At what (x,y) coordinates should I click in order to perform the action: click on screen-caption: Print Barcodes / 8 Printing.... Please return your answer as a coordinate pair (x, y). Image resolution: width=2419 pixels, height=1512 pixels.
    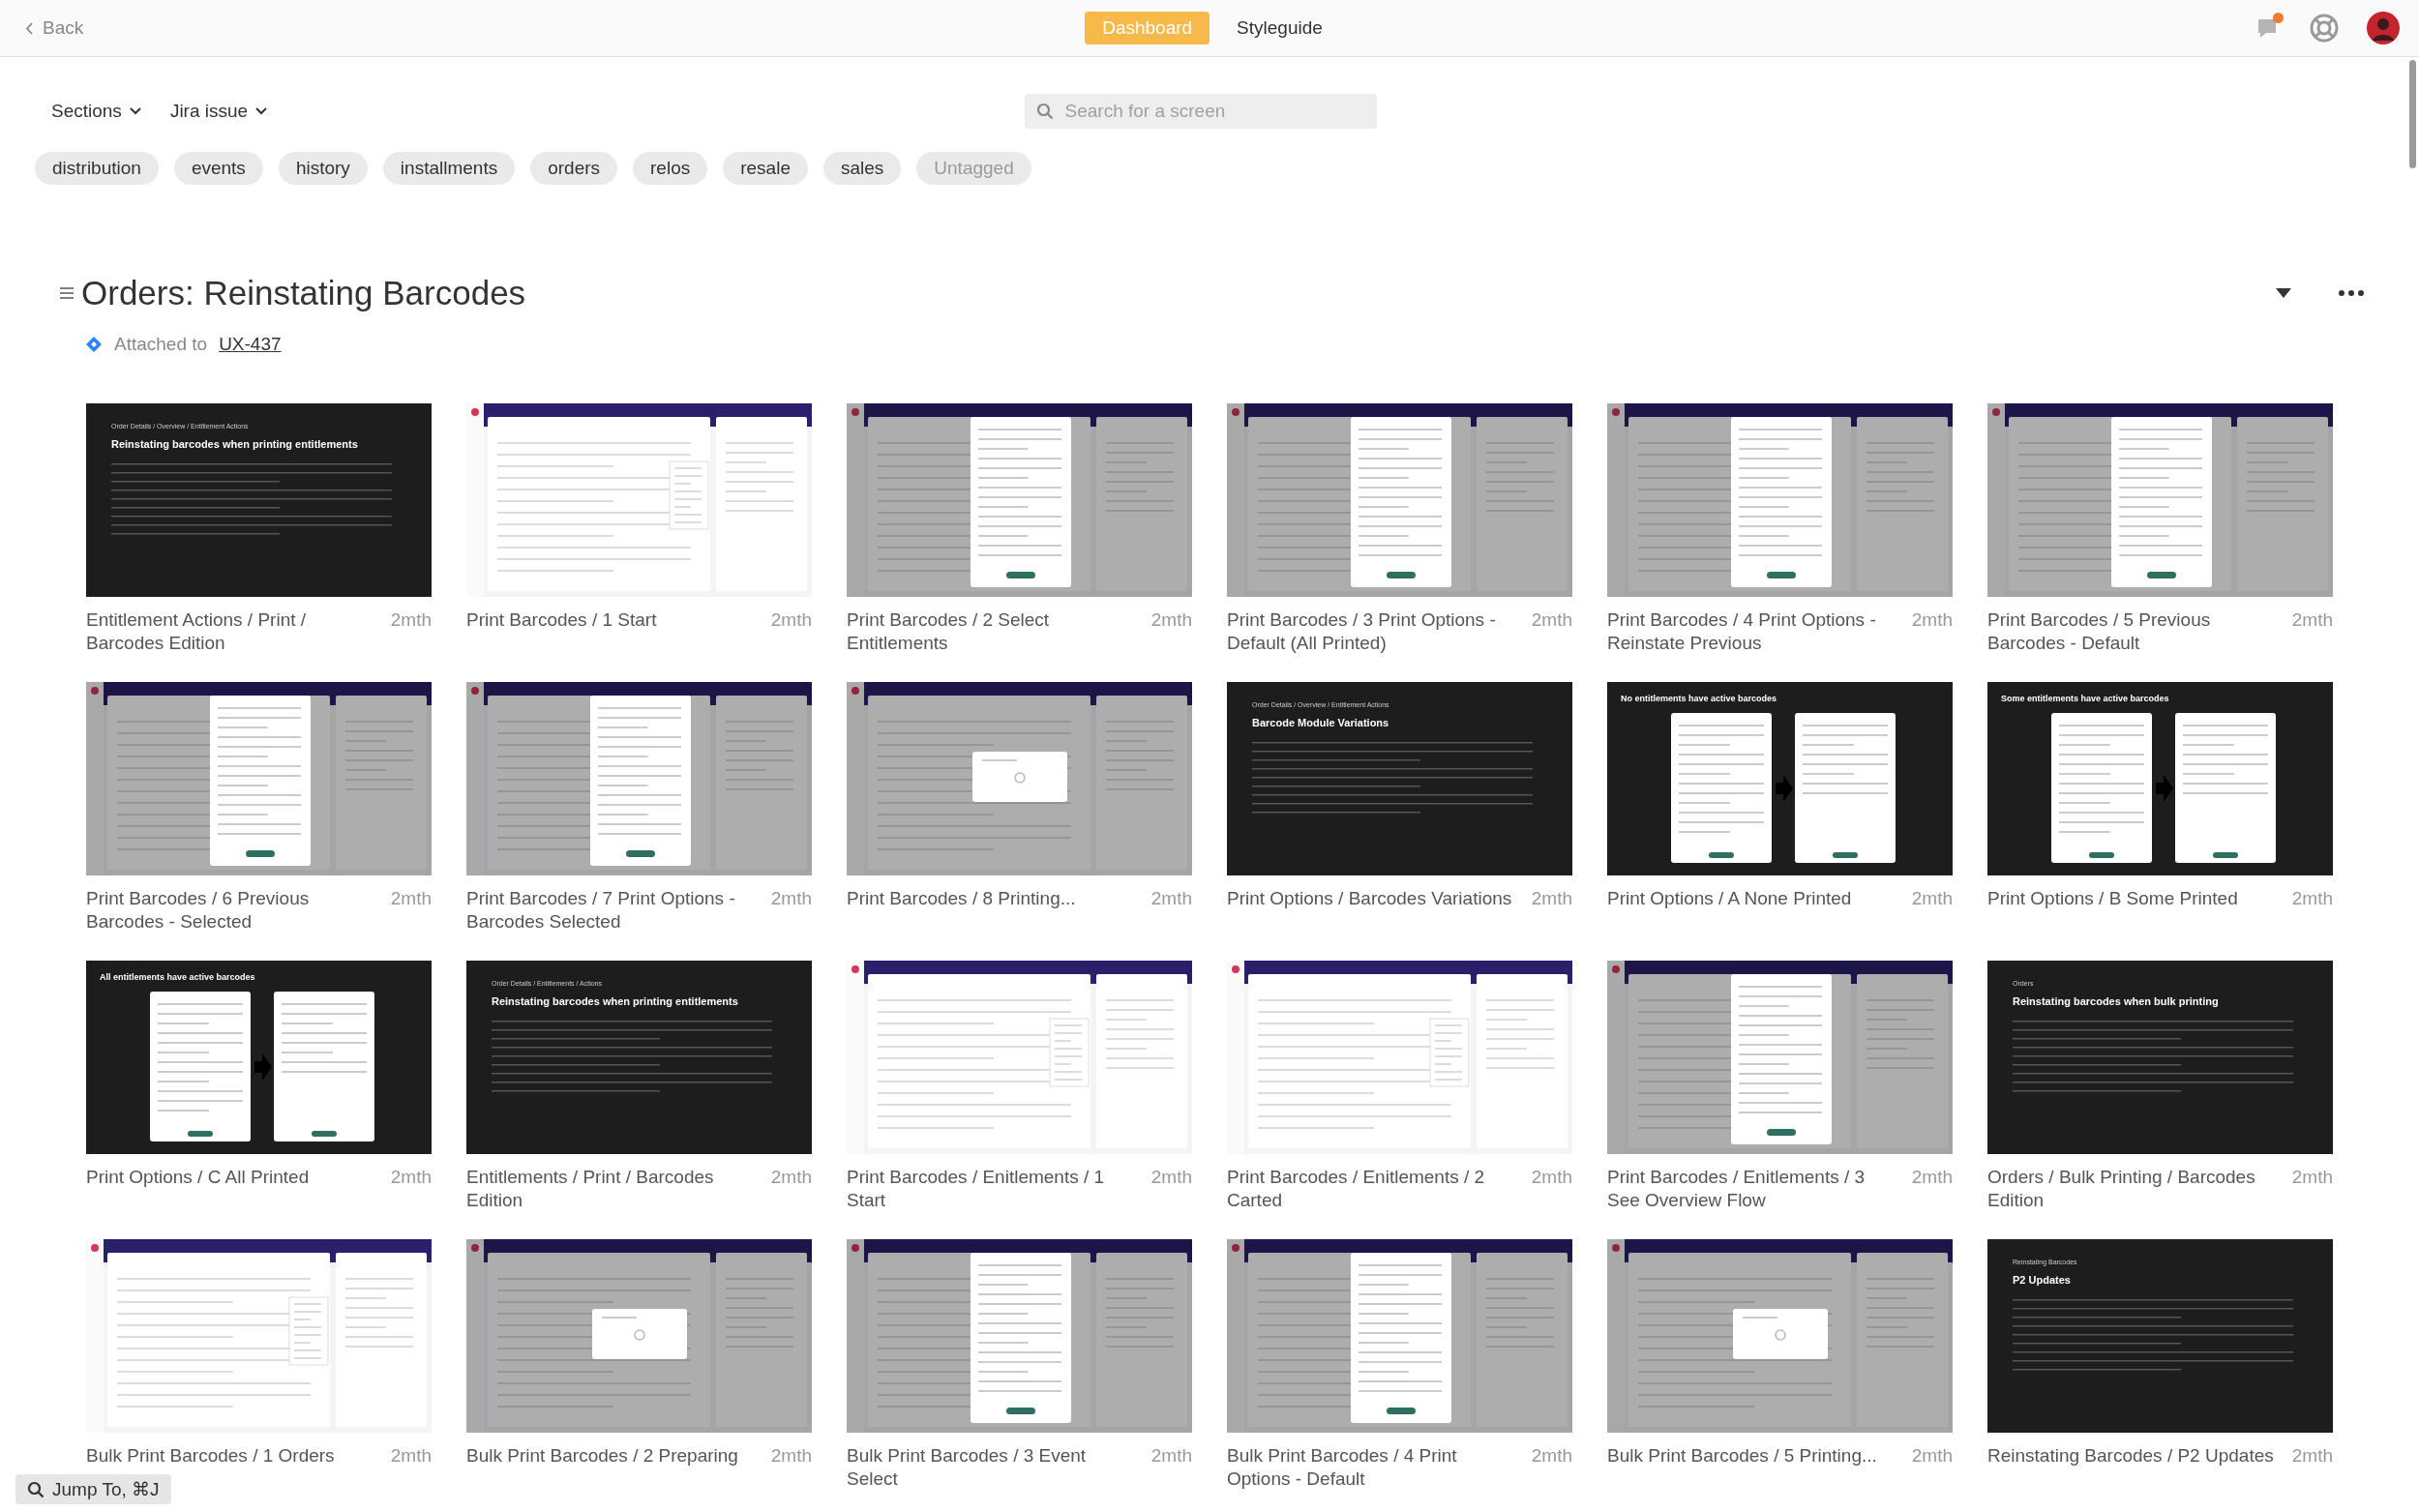
    Looking at the image, I should click on (961, 899).